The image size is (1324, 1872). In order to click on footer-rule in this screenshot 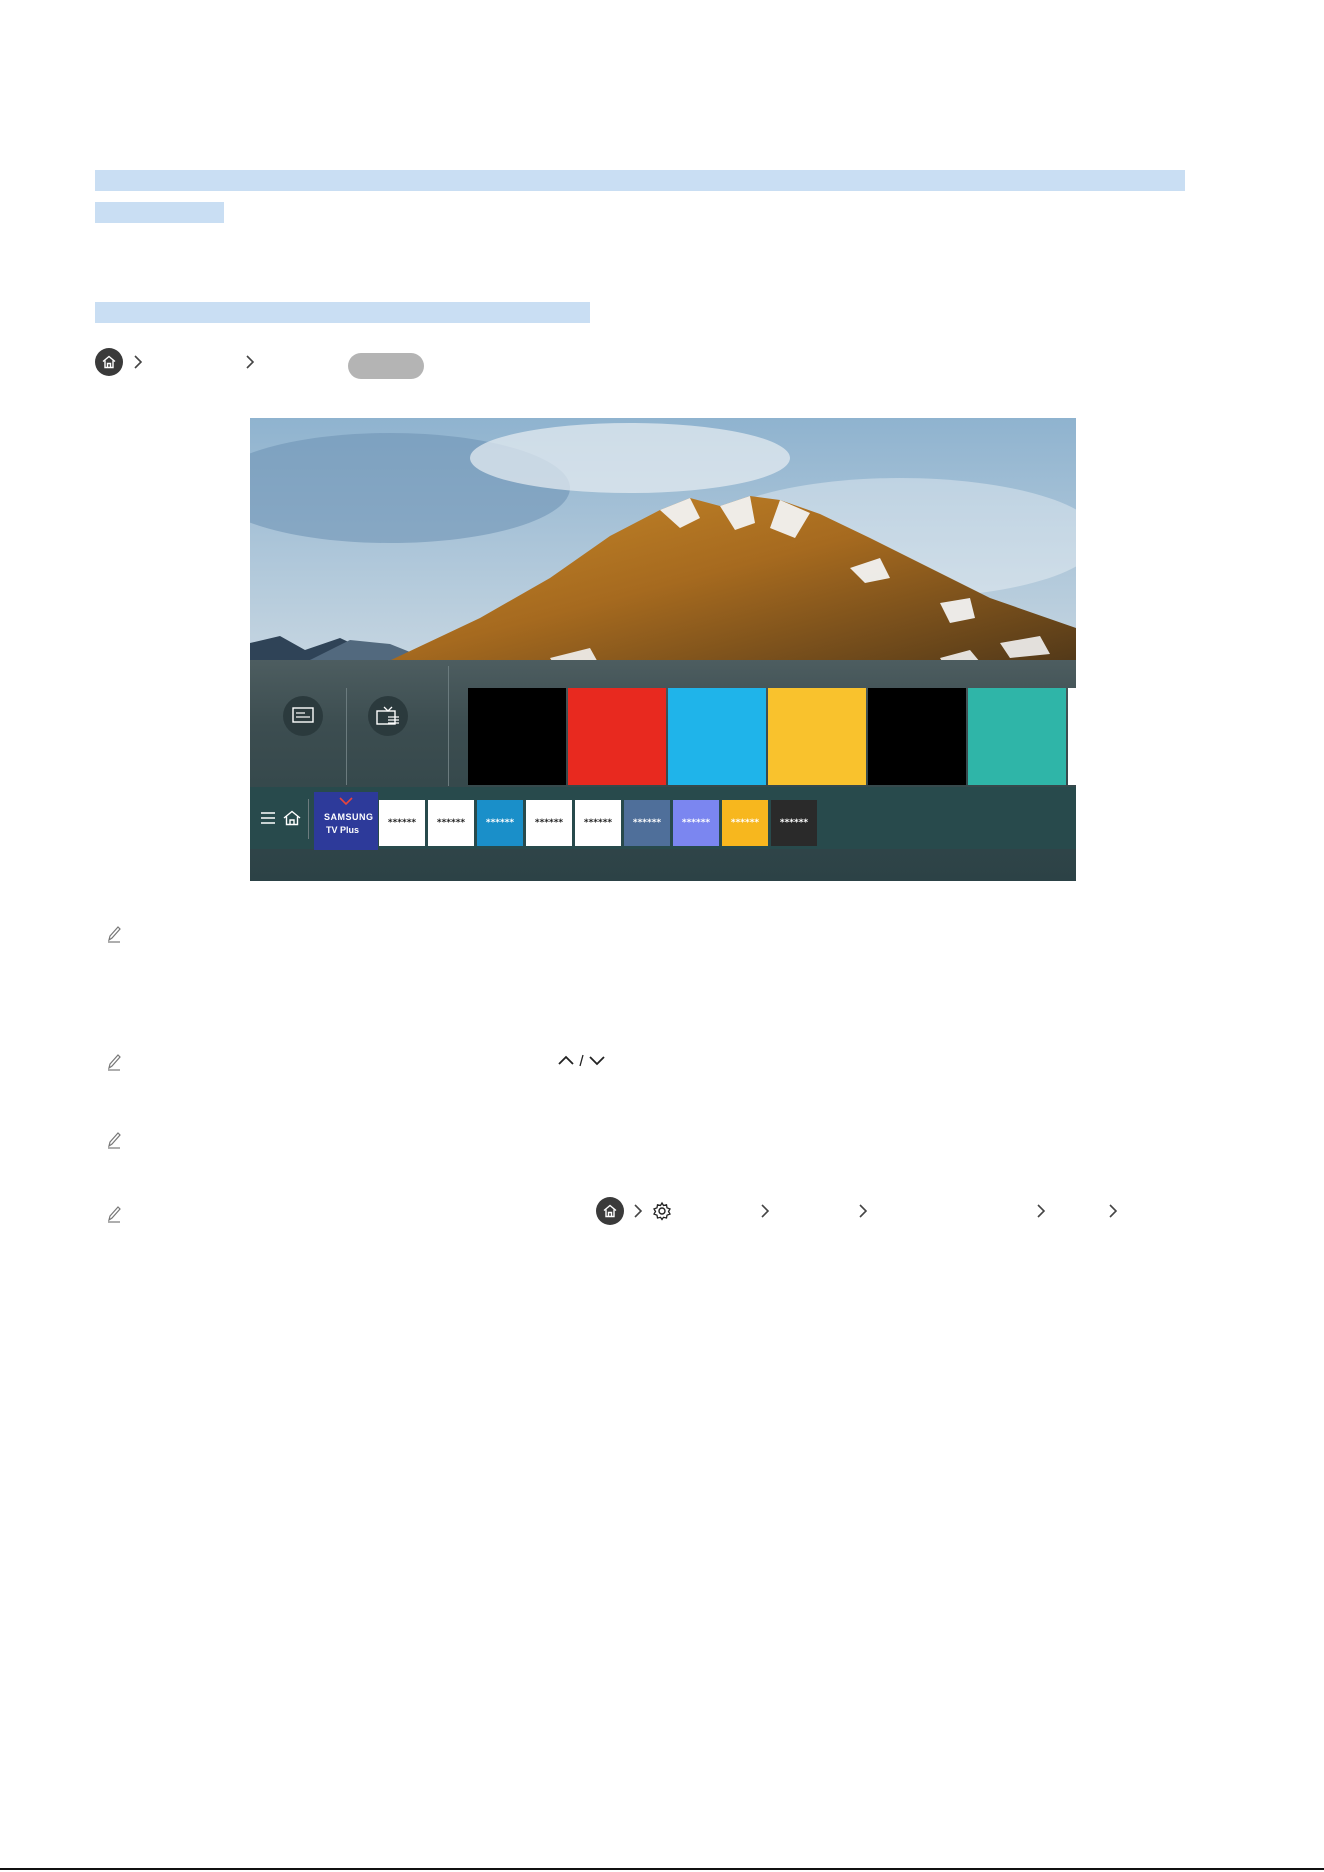, I will do `click(662, 1869)`.